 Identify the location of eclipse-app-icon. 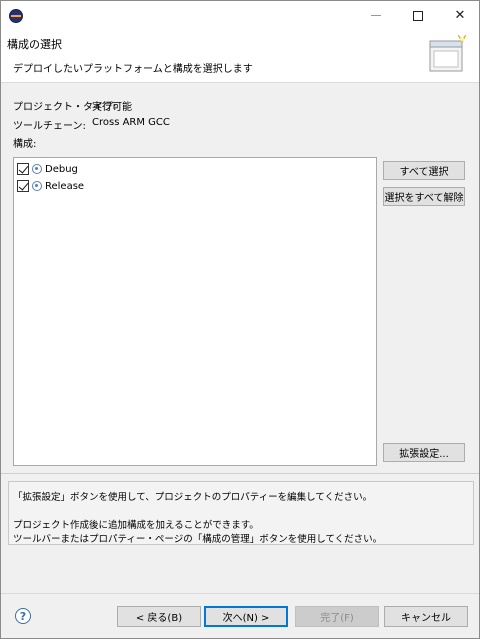
(16, 16).